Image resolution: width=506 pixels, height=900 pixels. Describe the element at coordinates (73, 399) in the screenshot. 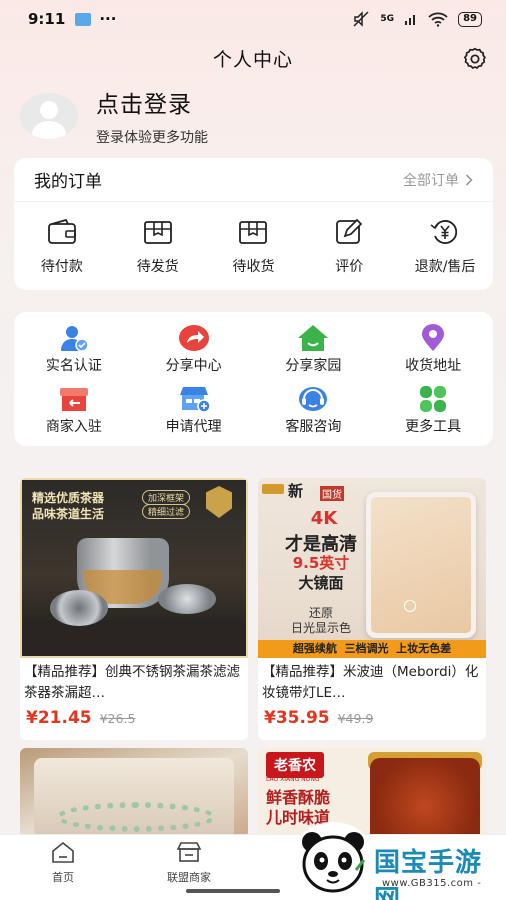

I see `store-entry-icon` at that location.